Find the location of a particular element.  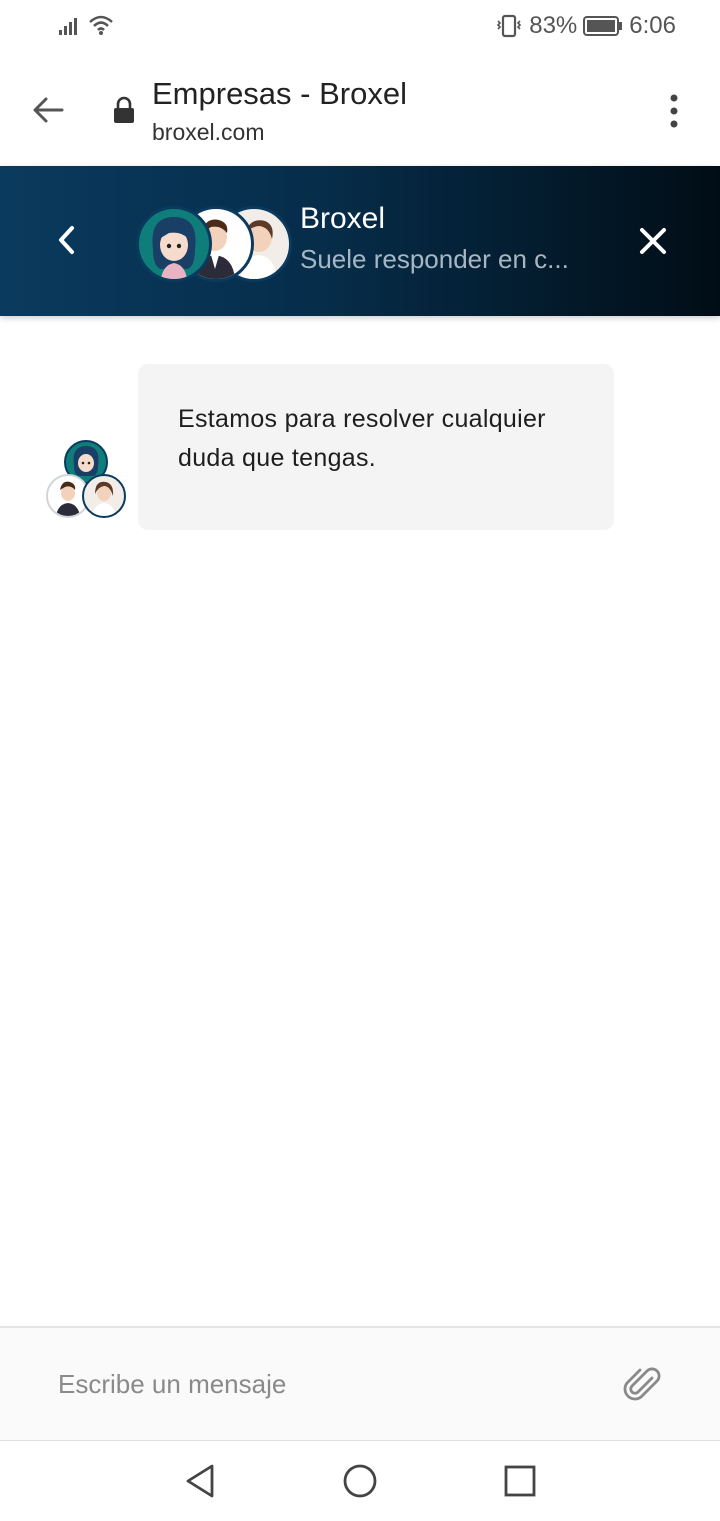

message-input is located at coordinates (328, 1384).